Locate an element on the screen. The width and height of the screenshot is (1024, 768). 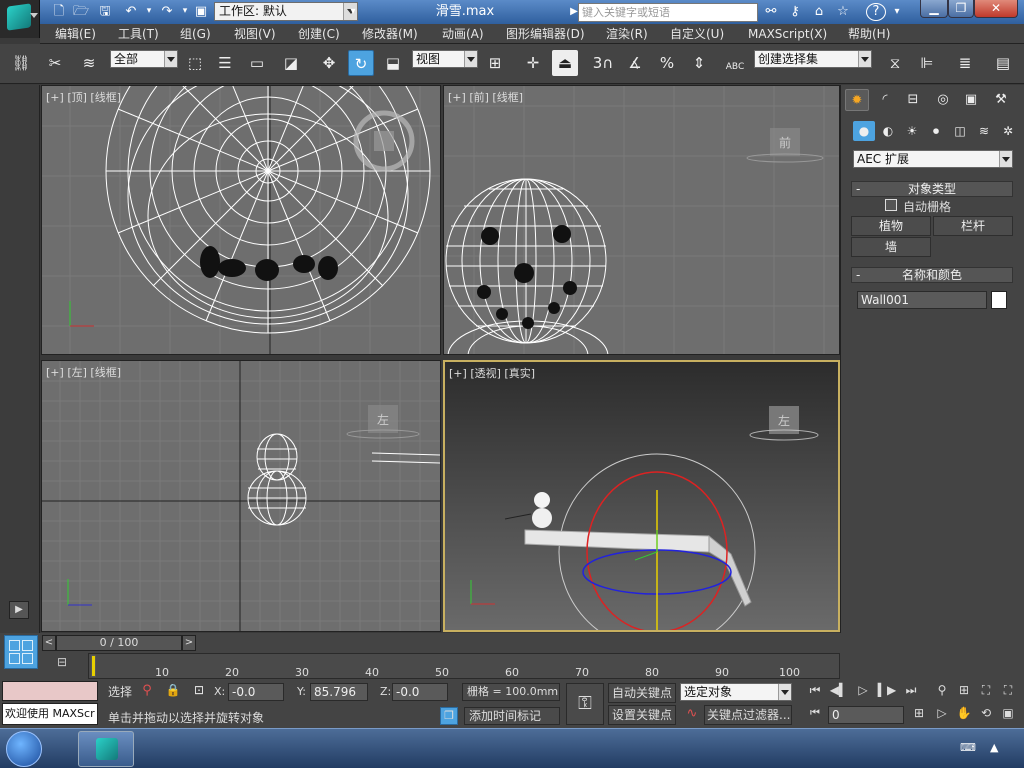
set-key-icon: ⚿ is located at coordinates (585, 704).